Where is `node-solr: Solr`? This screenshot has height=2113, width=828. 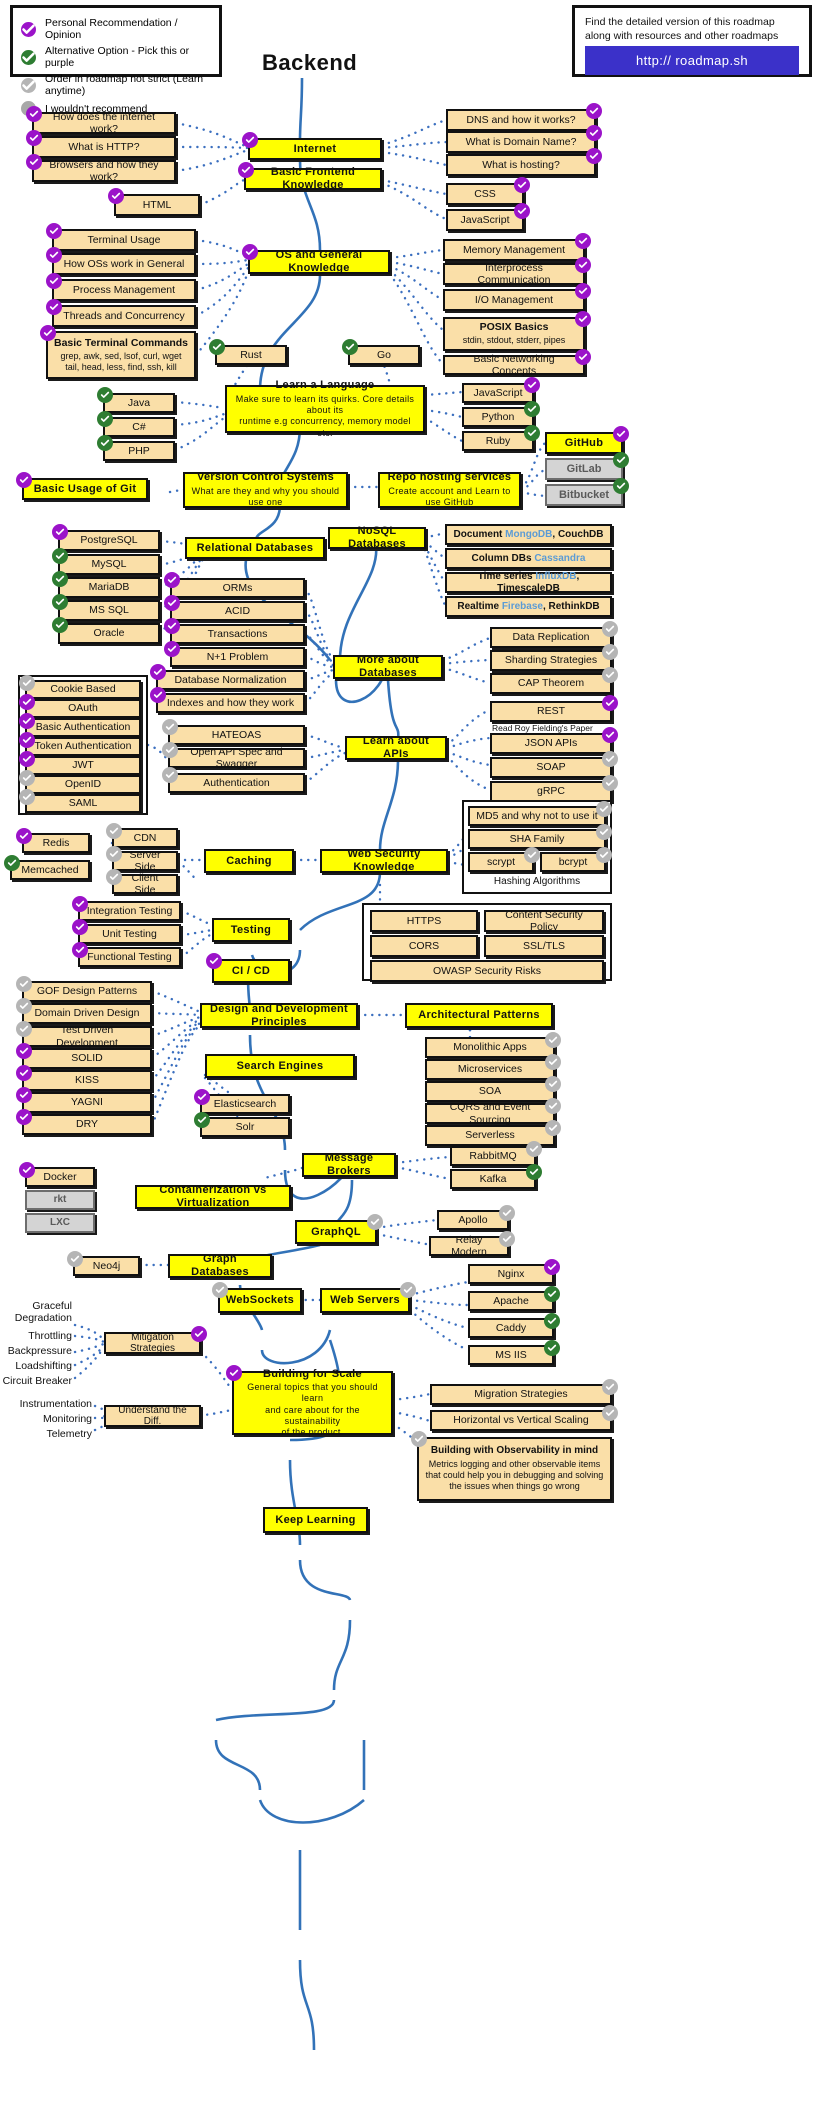
node-solr: Solr is located at coordinates (242, 1124).